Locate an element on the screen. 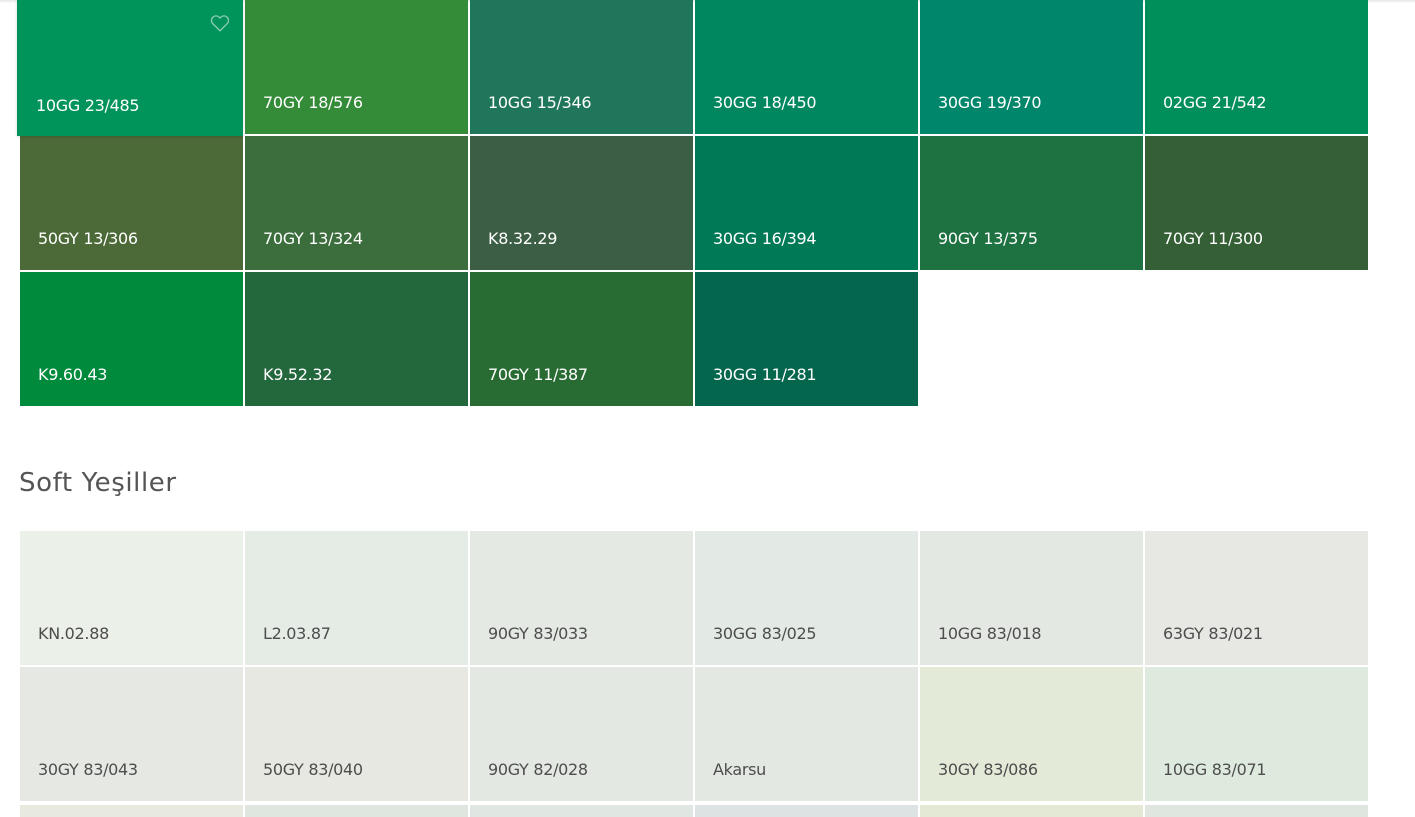  color-swatch: 70GY 13/324 is located at coordinates (356, 203).